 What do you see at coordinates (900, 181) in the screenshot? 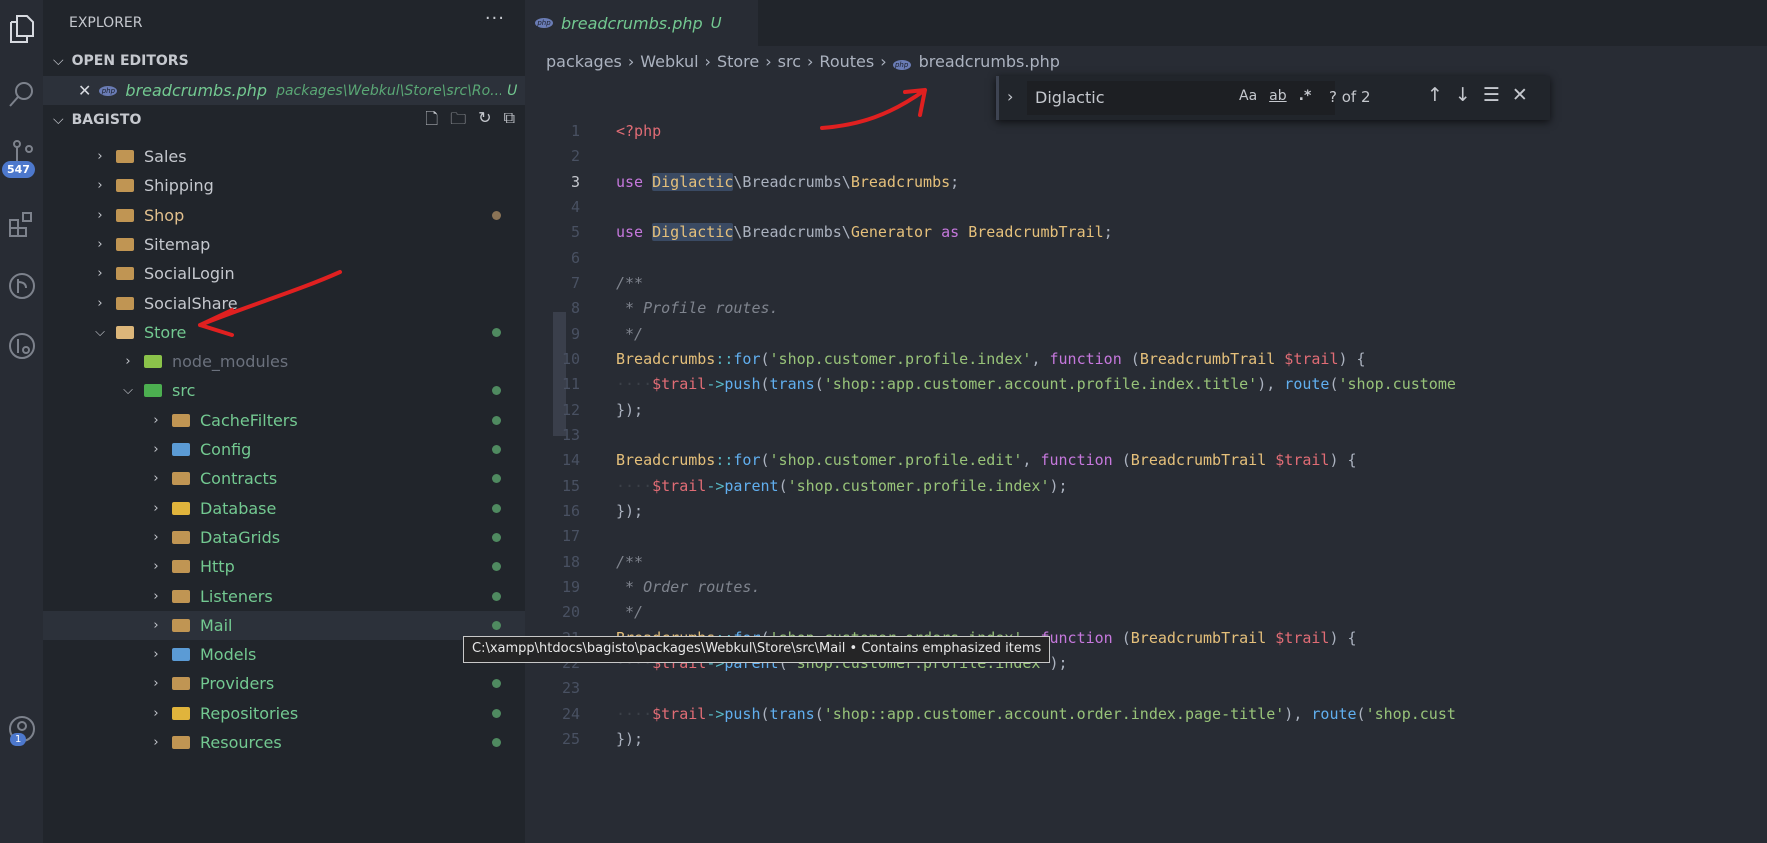
I see `code-token: Breadcrumbs` at bounding box center [900, 181].